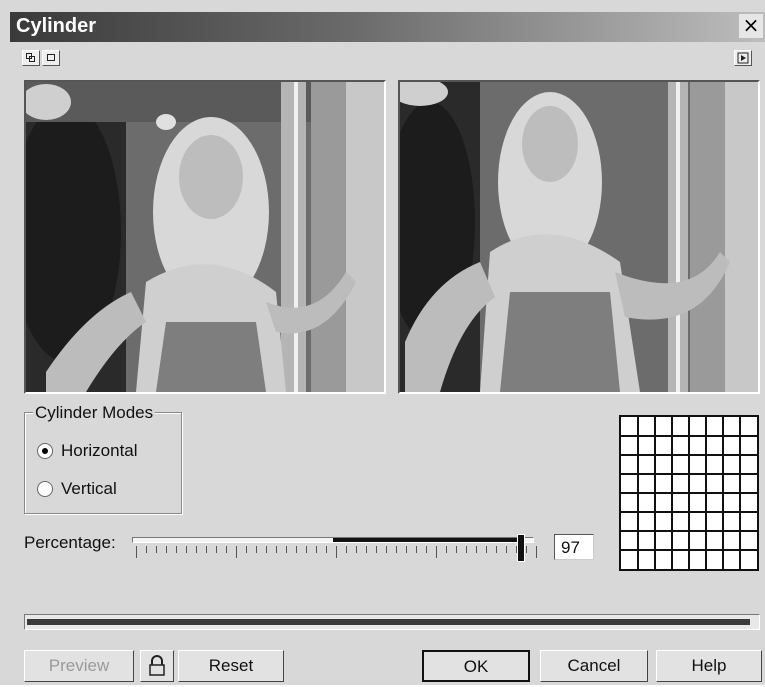  I want to click on percentage-slider-track, so click(333, 540).